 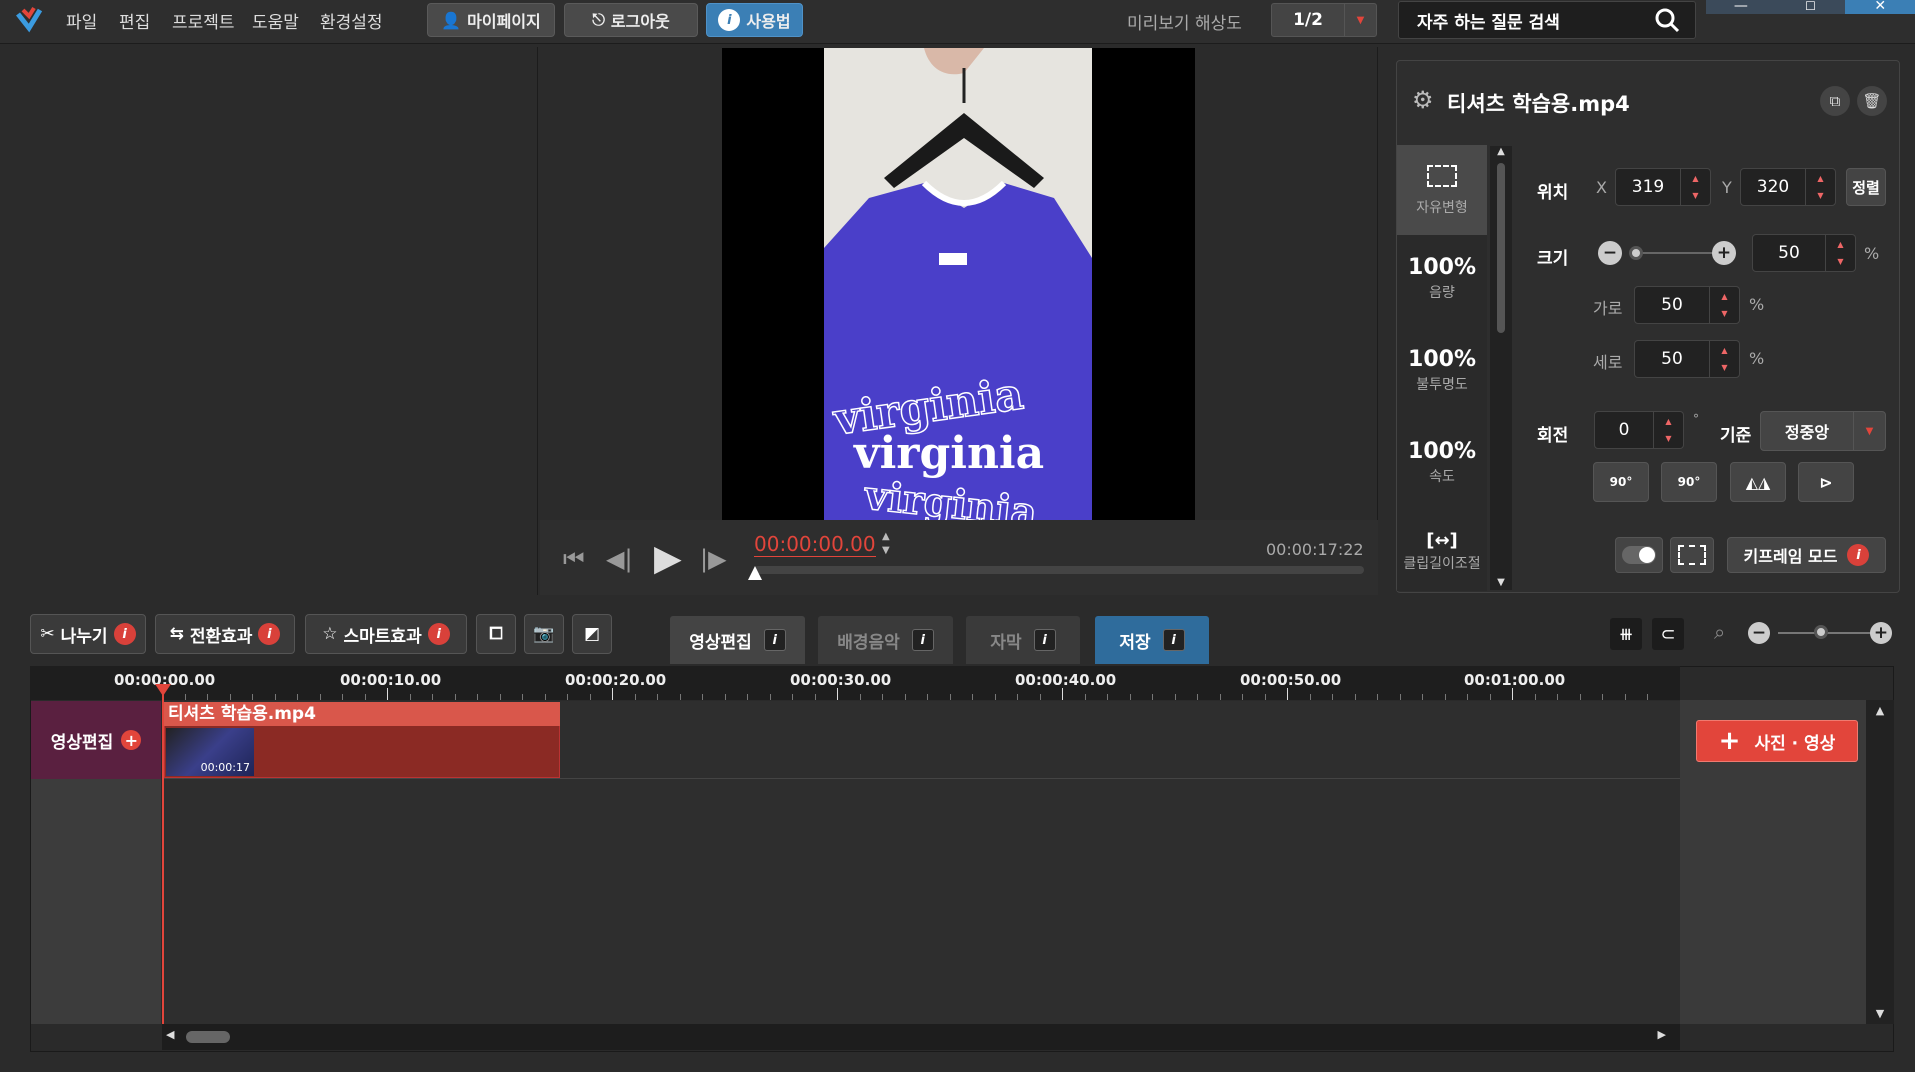 I want to click on play-icon: ▶, so click(x=668, y=558).